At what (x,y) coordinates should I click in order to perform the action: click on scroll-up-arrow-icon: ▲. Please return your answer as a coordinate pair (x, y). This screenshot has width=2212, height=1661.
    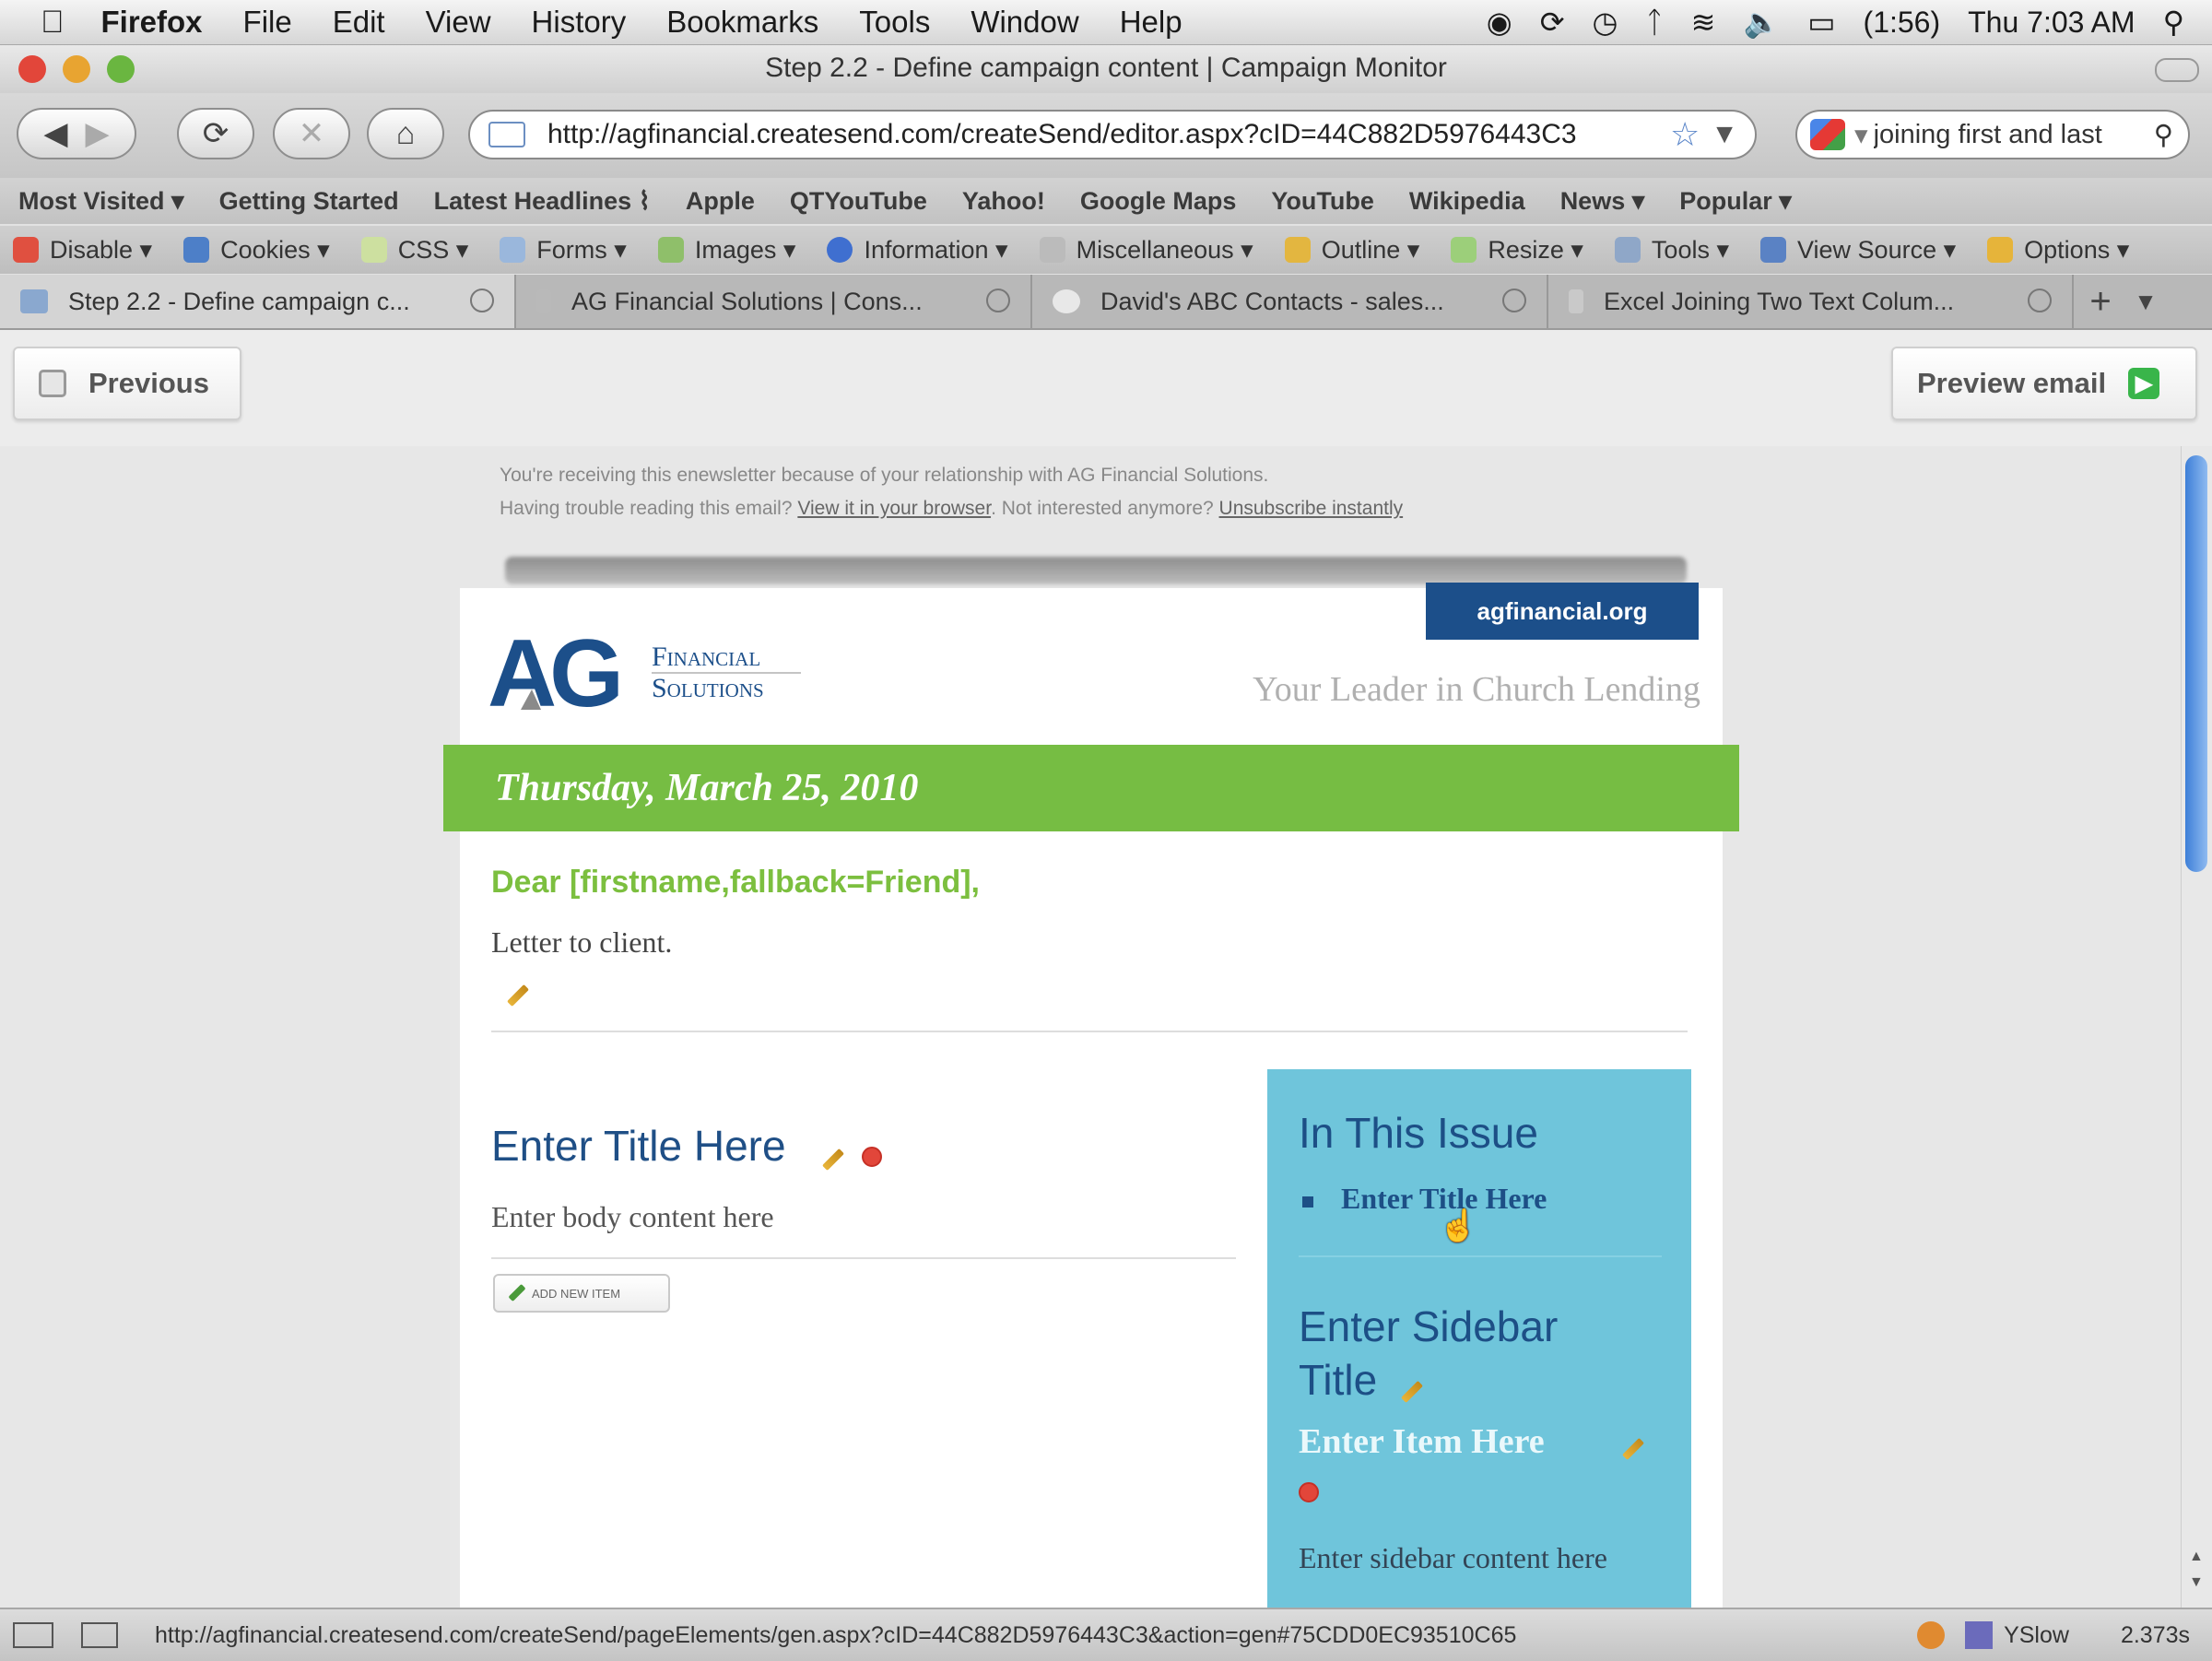
    Looking at the image, I should click on (2196, 1557).